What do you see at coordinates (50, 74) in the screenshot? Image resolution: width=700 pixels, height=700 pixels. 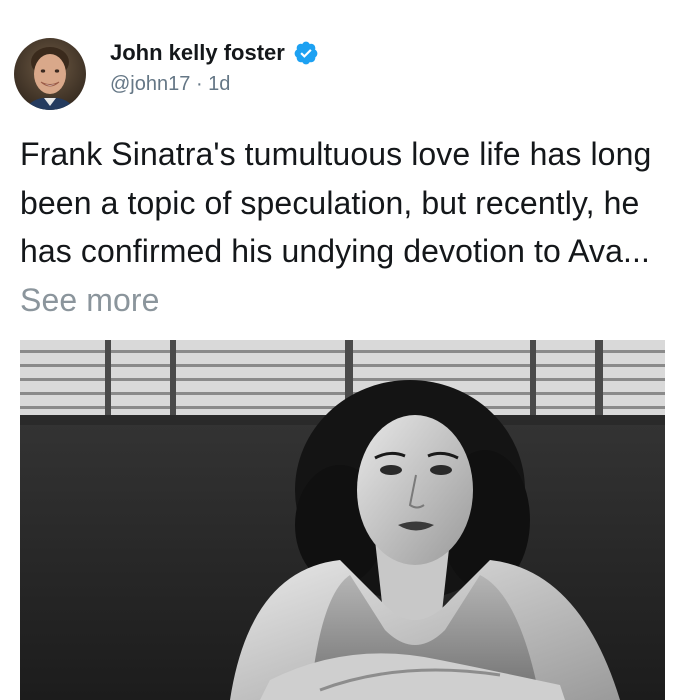 I see `author-avatar` at bounding box center [50, 74].